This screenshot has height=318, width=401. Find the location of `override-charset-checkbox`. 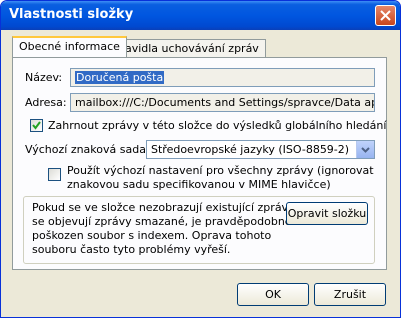

override-charset-checkbox is located at coordinates (54, 174).